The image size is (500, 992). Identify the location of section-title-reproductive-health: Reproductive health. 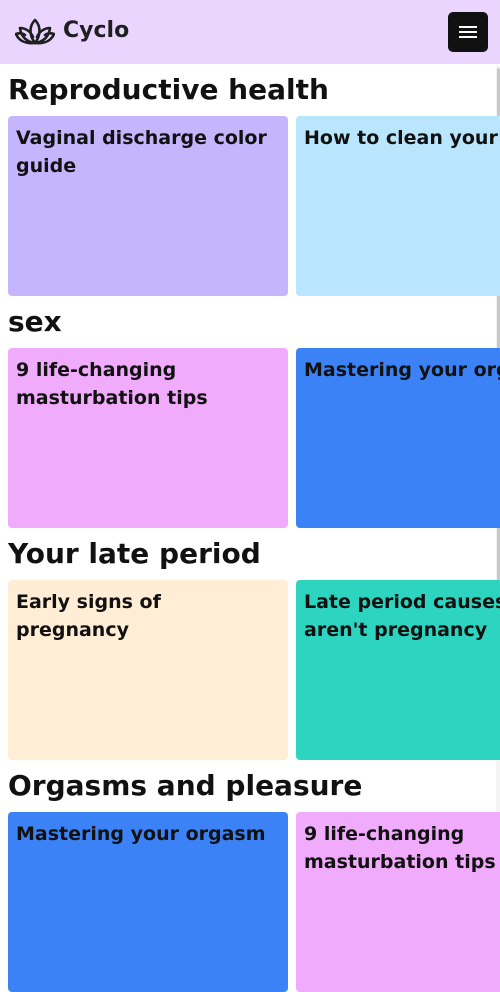
(168, 89).